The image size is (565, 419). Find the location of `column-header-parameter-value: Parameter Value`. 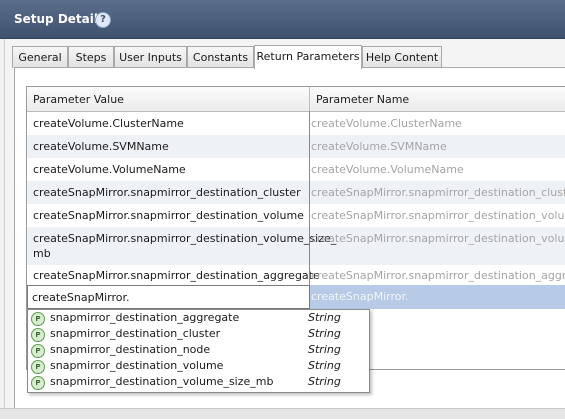

column-header-parameter-value: Parameter Value is located at coordinates (78, 99).